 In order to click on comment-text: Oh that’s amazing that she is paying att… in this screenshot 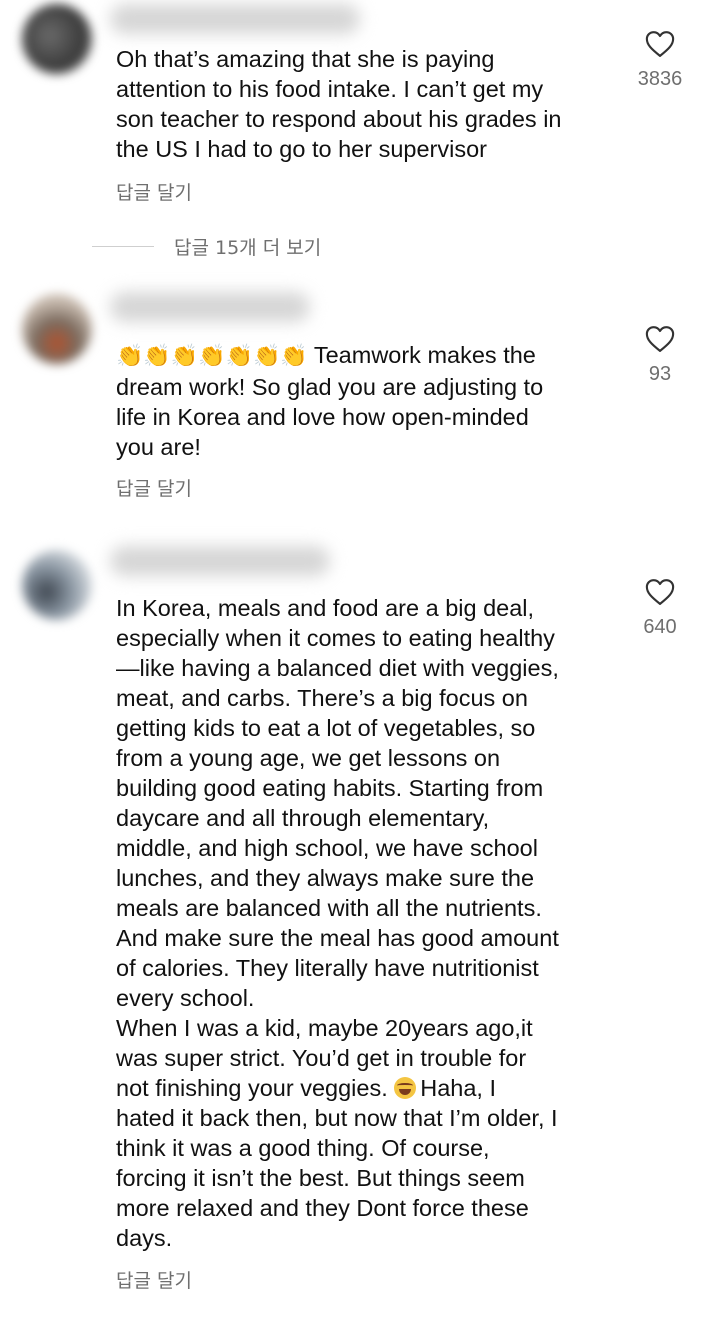, I will do `click(339, 104)`.